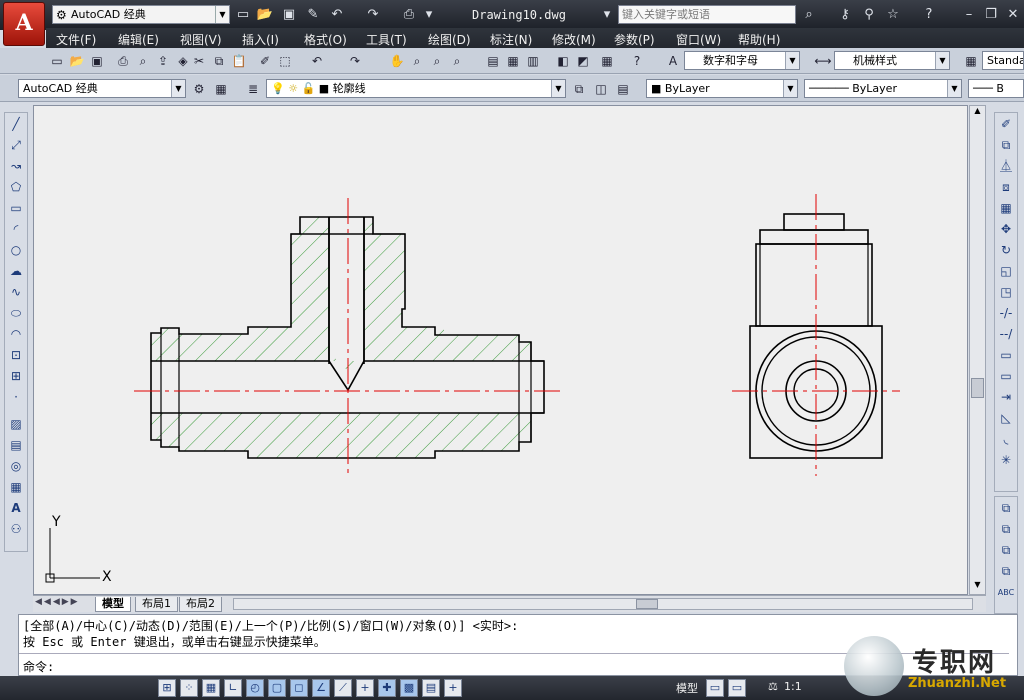 The image size is (1024, 700). What do you see at coordinates (16, 529) in the screenshot?
I see `add-selected-icon: ⚇` at bounding box center [16, 529].